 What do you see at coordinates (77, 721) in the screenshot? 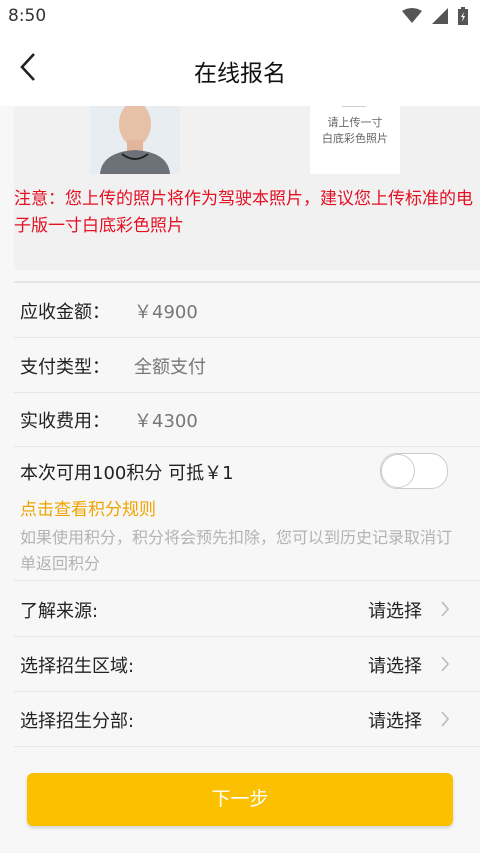
I see `branch-label: 选择招生分部:` at bounding box center [77, 721].